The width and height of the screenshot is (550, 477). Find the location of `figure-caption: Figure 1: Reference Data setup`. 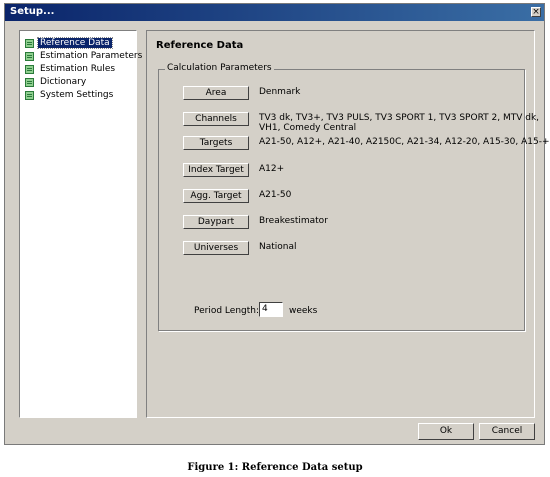

figure-caption: Figure 1: Reference Data setup is located at coordinates (275, 467).